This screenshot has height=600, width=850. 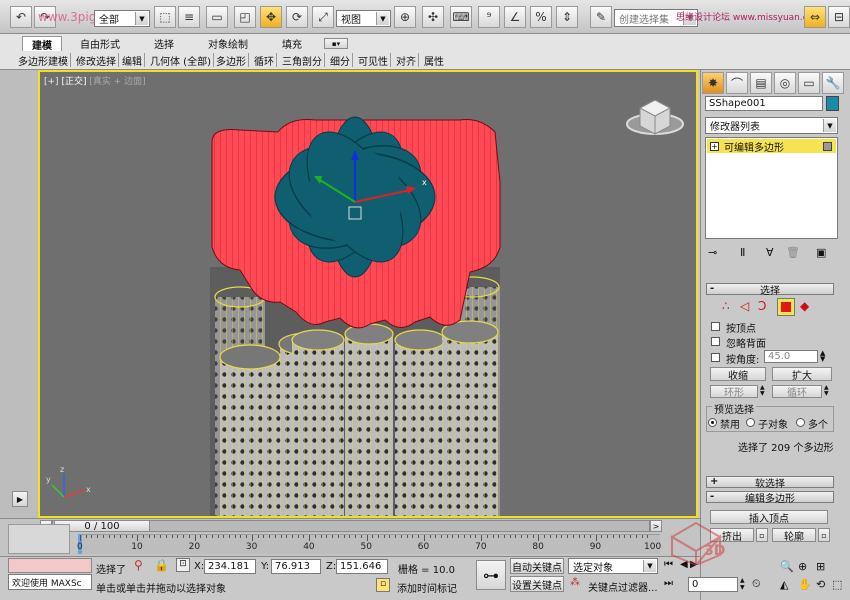 What do you see at coordinates (713, 83) in the screenshot?
I see `create-tab-icon: ✸` at bounding box center [713, 83].